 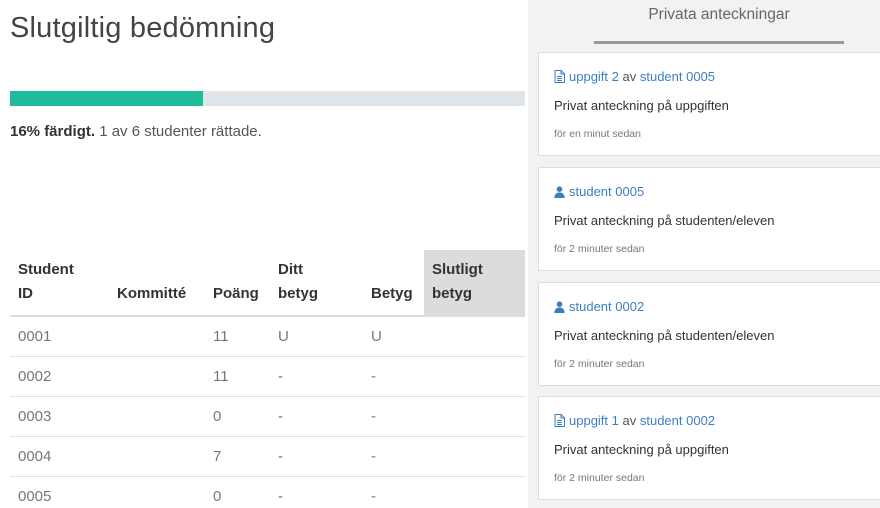 I want to click on note-header: student 0005, so click(x=599, y=192).